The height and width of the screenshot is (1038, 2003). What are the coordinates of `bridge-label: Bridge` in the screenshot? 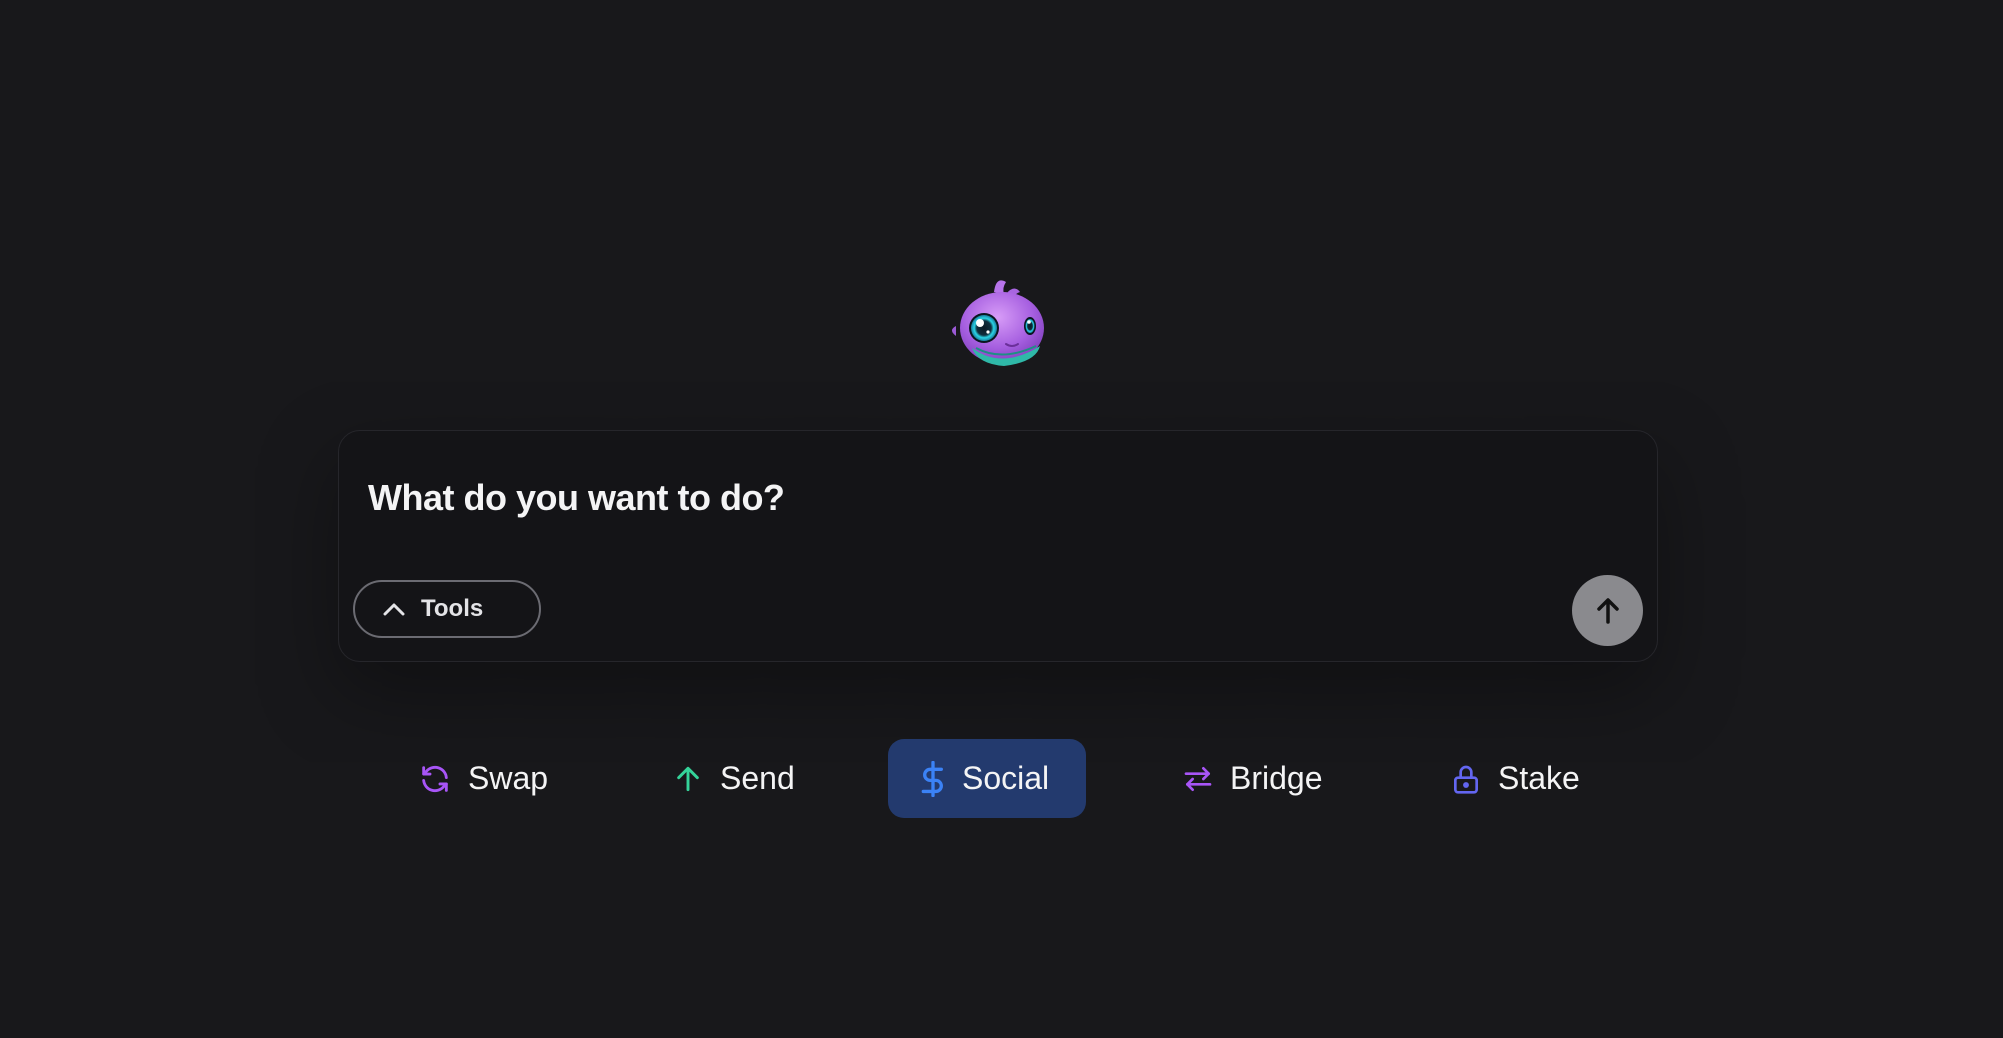 It's located at (1276, 778).